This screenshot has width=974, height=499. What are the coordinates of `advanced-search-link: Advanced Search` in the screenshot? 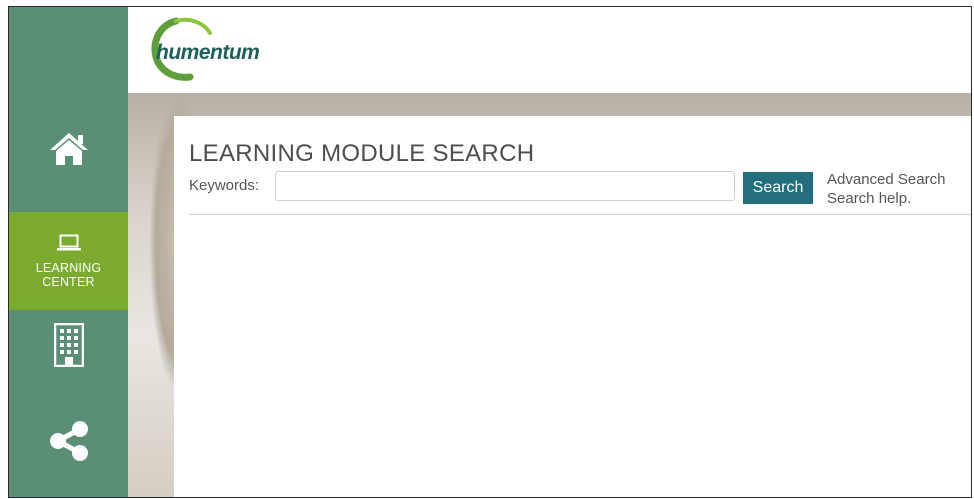 It's located at (886, 179).